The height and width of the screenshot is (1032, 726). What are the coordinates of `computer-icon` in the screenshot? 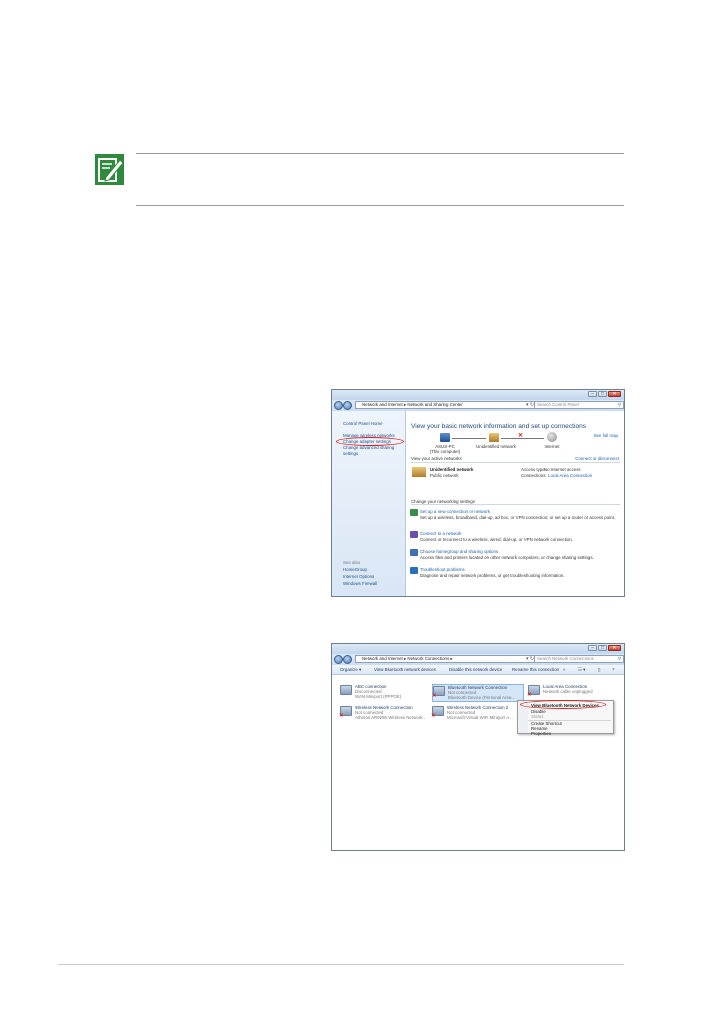 It's located at (445, 437).